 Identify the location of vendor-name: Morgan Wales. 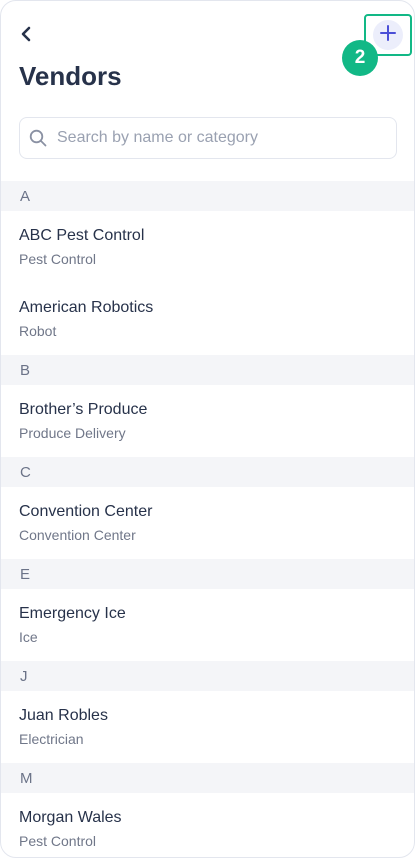
(70, 817).